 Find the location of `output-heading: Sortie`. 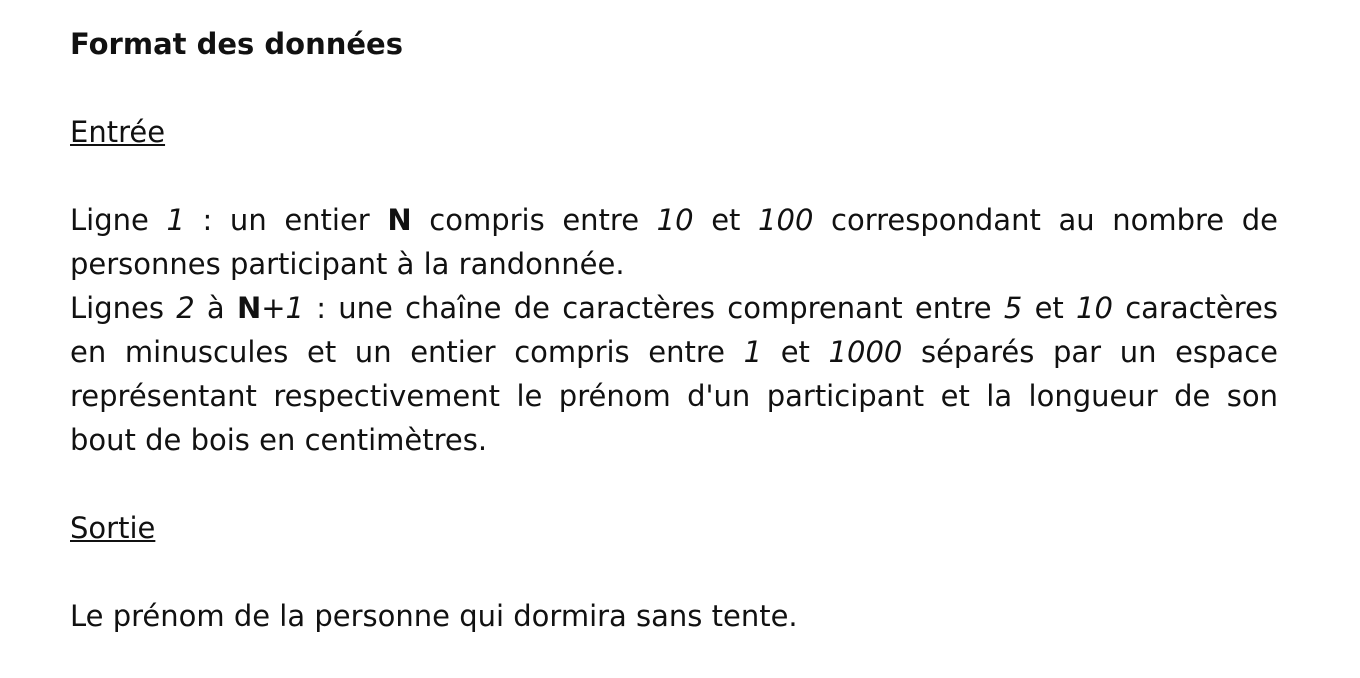

output-heading: Sortie is located at coordinates (113, 528).